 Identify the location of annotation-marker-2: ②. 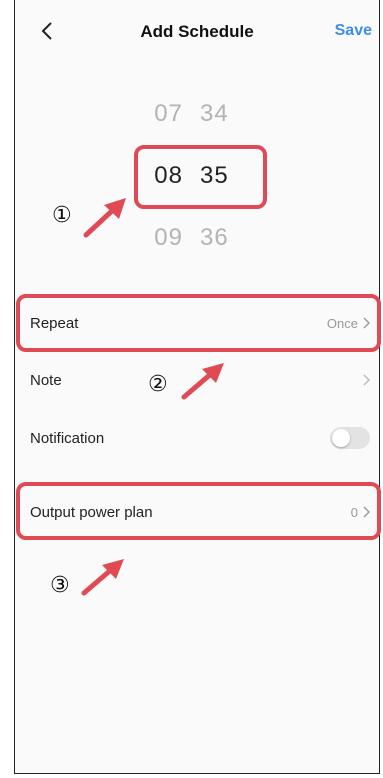
(158, 384).